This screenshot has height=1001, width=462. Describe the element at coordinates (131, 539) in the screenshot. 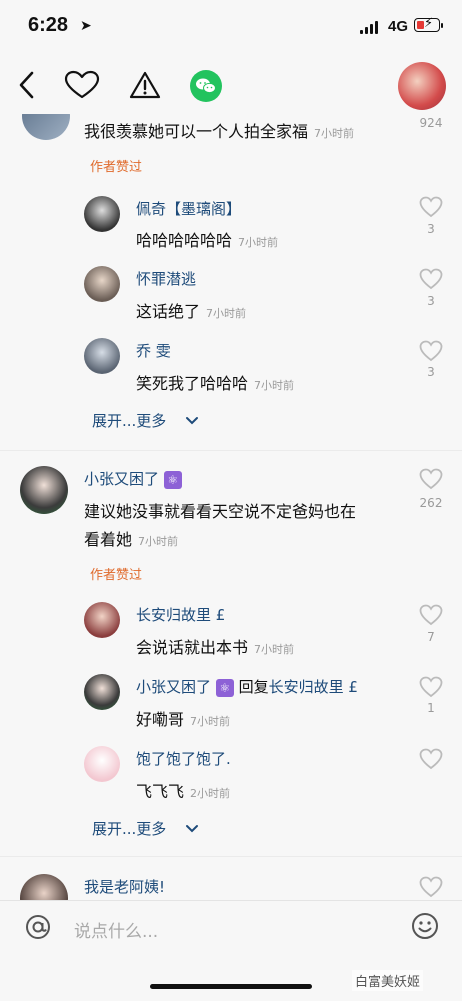

I see `comment-text-line2: 看着她 7小时前` at that location.